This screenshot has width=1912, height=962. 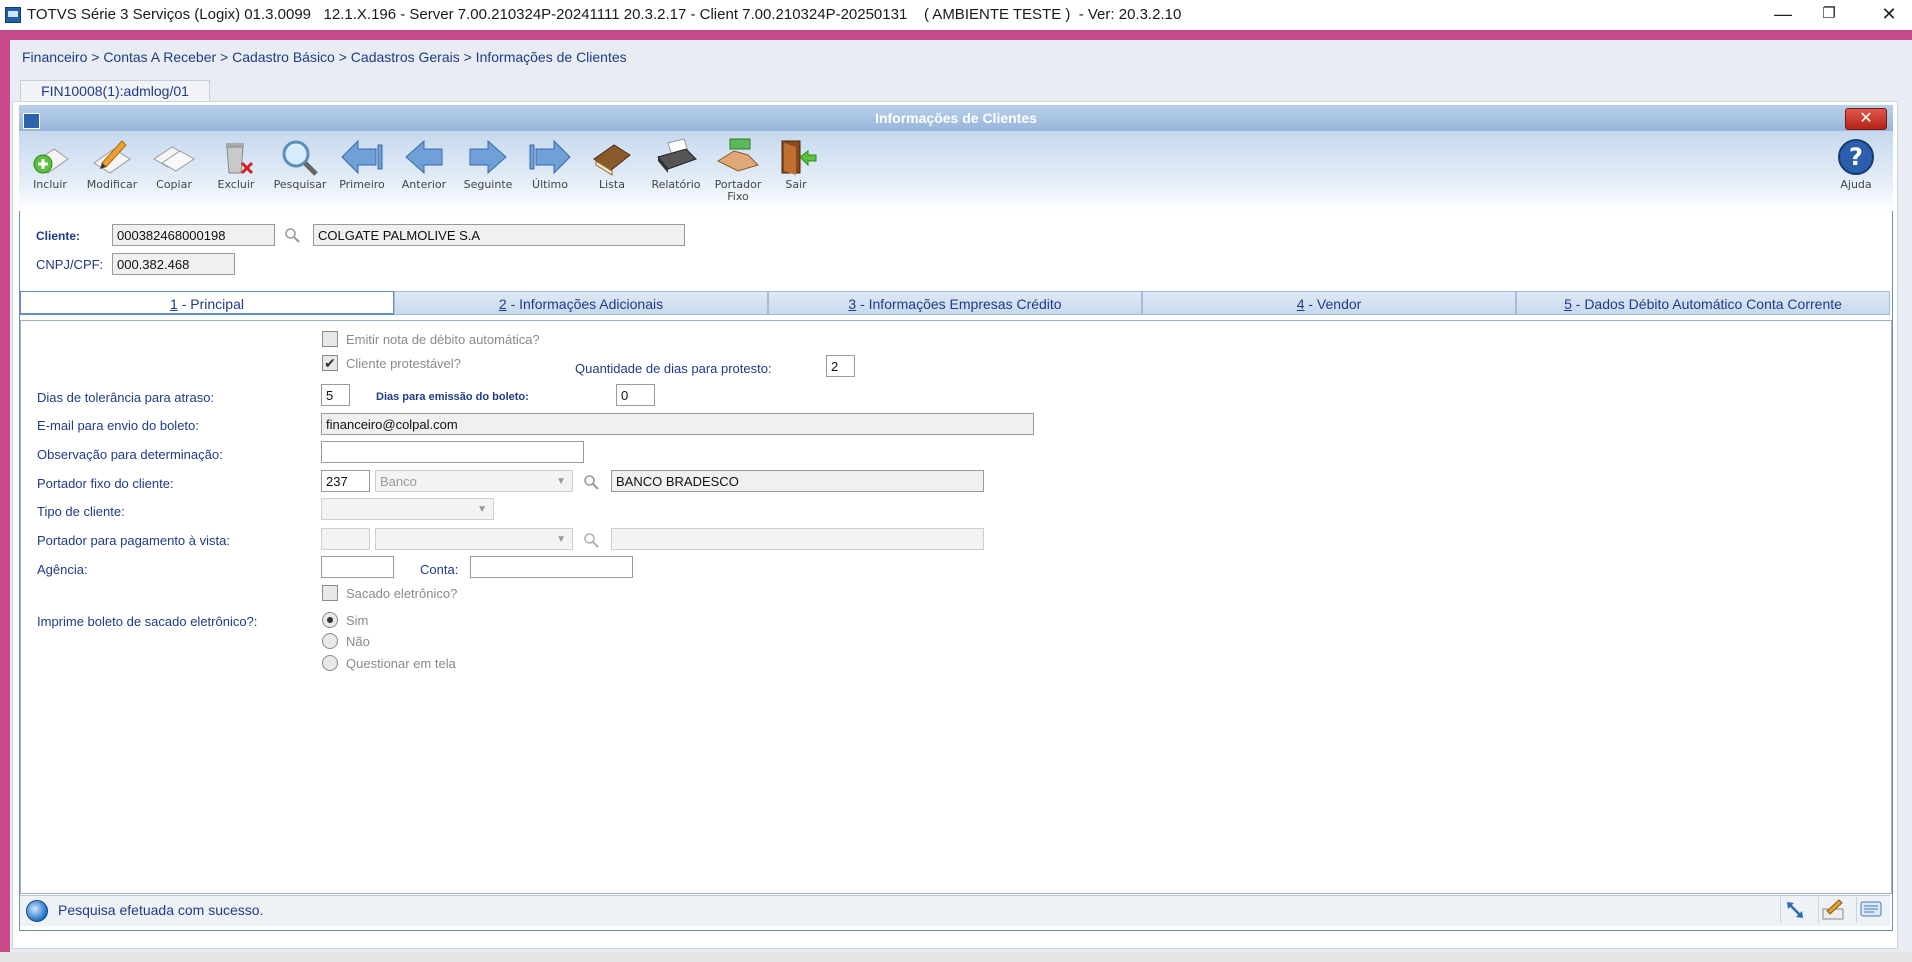 What do you see at coordinates (439, 569) in the screenshot?
I see `conta-label: Conta:` at bounding box center [439, 569].